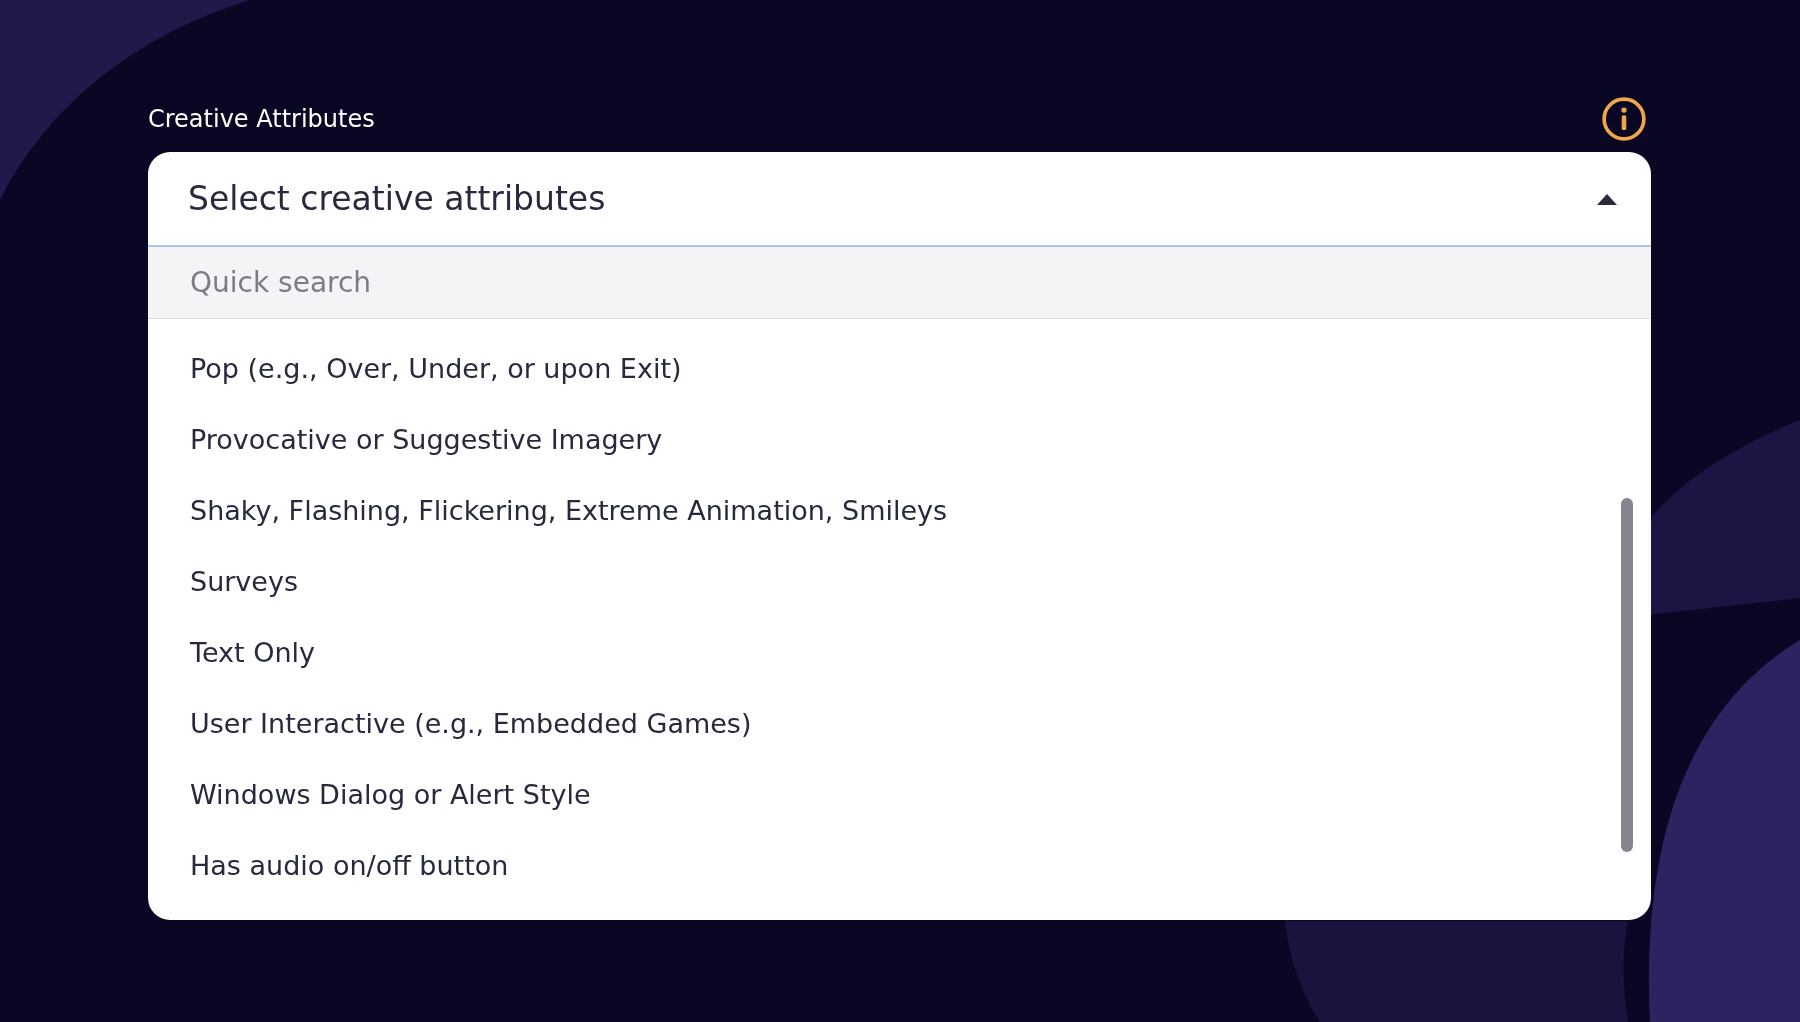 The height and width of the screenshot is (1022, 1800). I want to click on info-icon, so click(1624, 119).